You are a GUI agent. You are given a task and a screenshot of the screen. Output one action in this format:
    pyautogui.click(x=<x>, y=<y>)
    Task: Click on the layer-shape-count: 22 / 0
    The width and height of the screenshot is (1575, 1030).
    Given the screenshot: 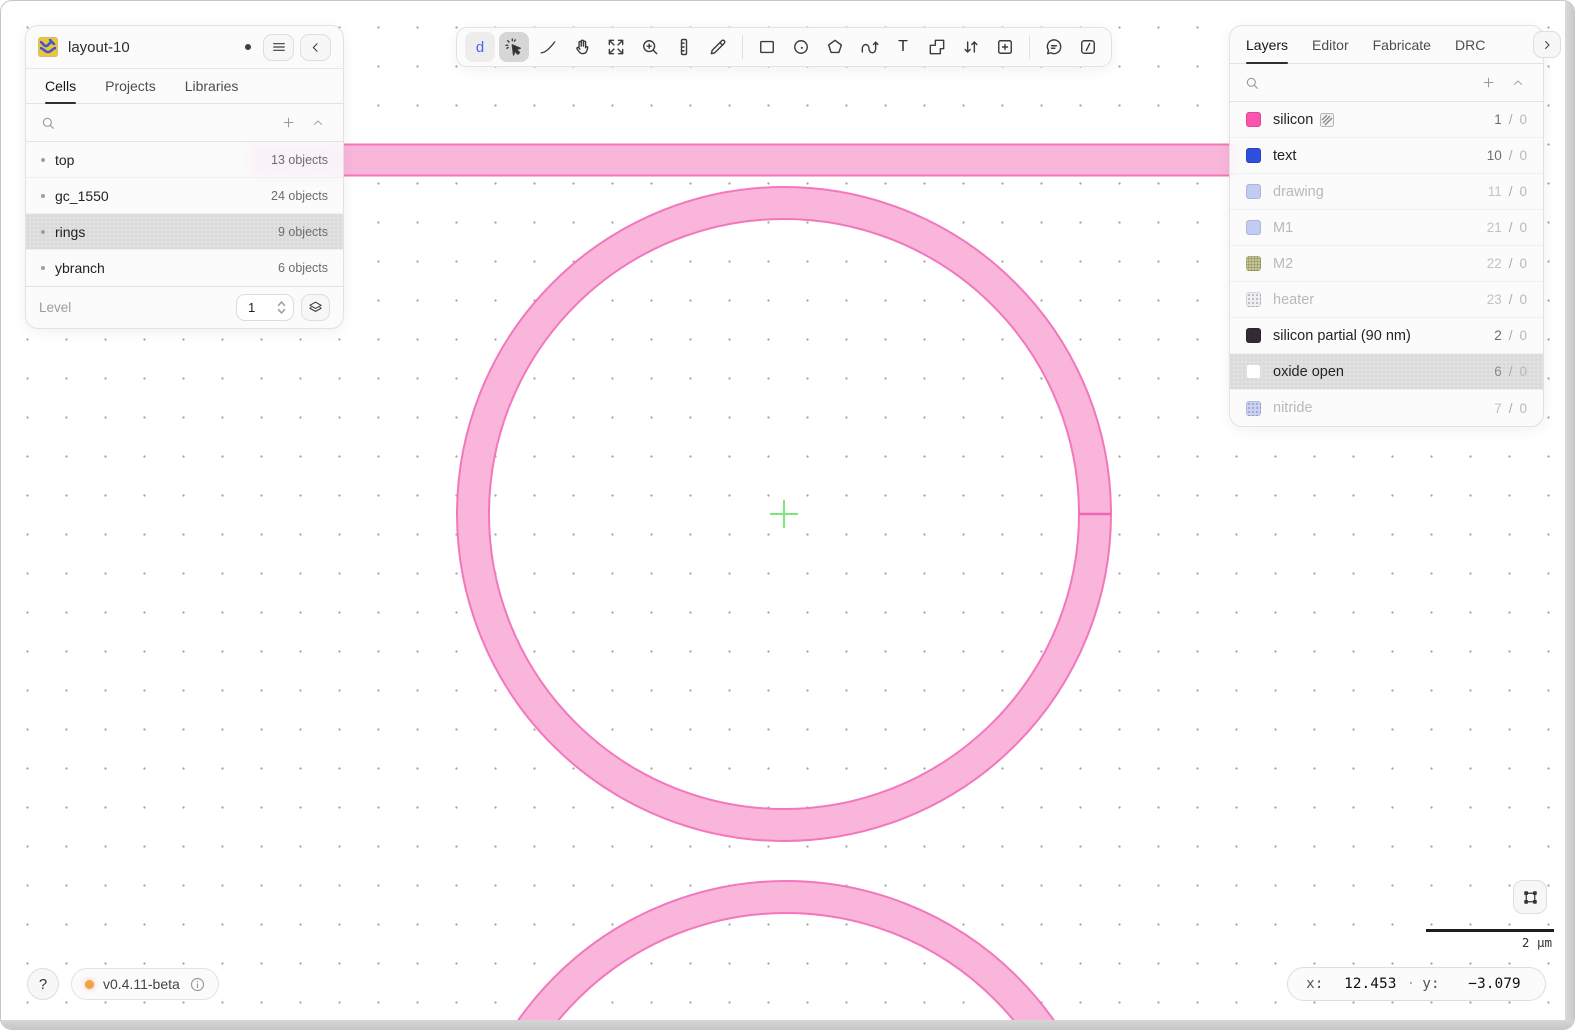 What is the action you would take?
    pyautogui.click(x=1506, y=263)
    